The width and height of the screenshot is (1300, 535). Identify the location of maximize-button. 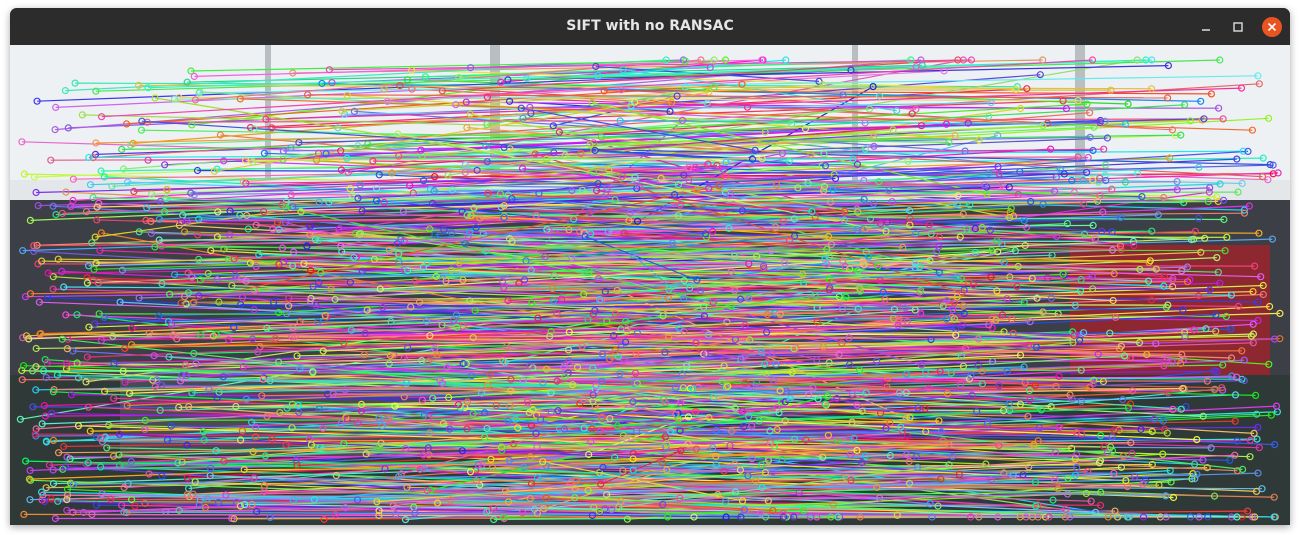
(1238, 27).